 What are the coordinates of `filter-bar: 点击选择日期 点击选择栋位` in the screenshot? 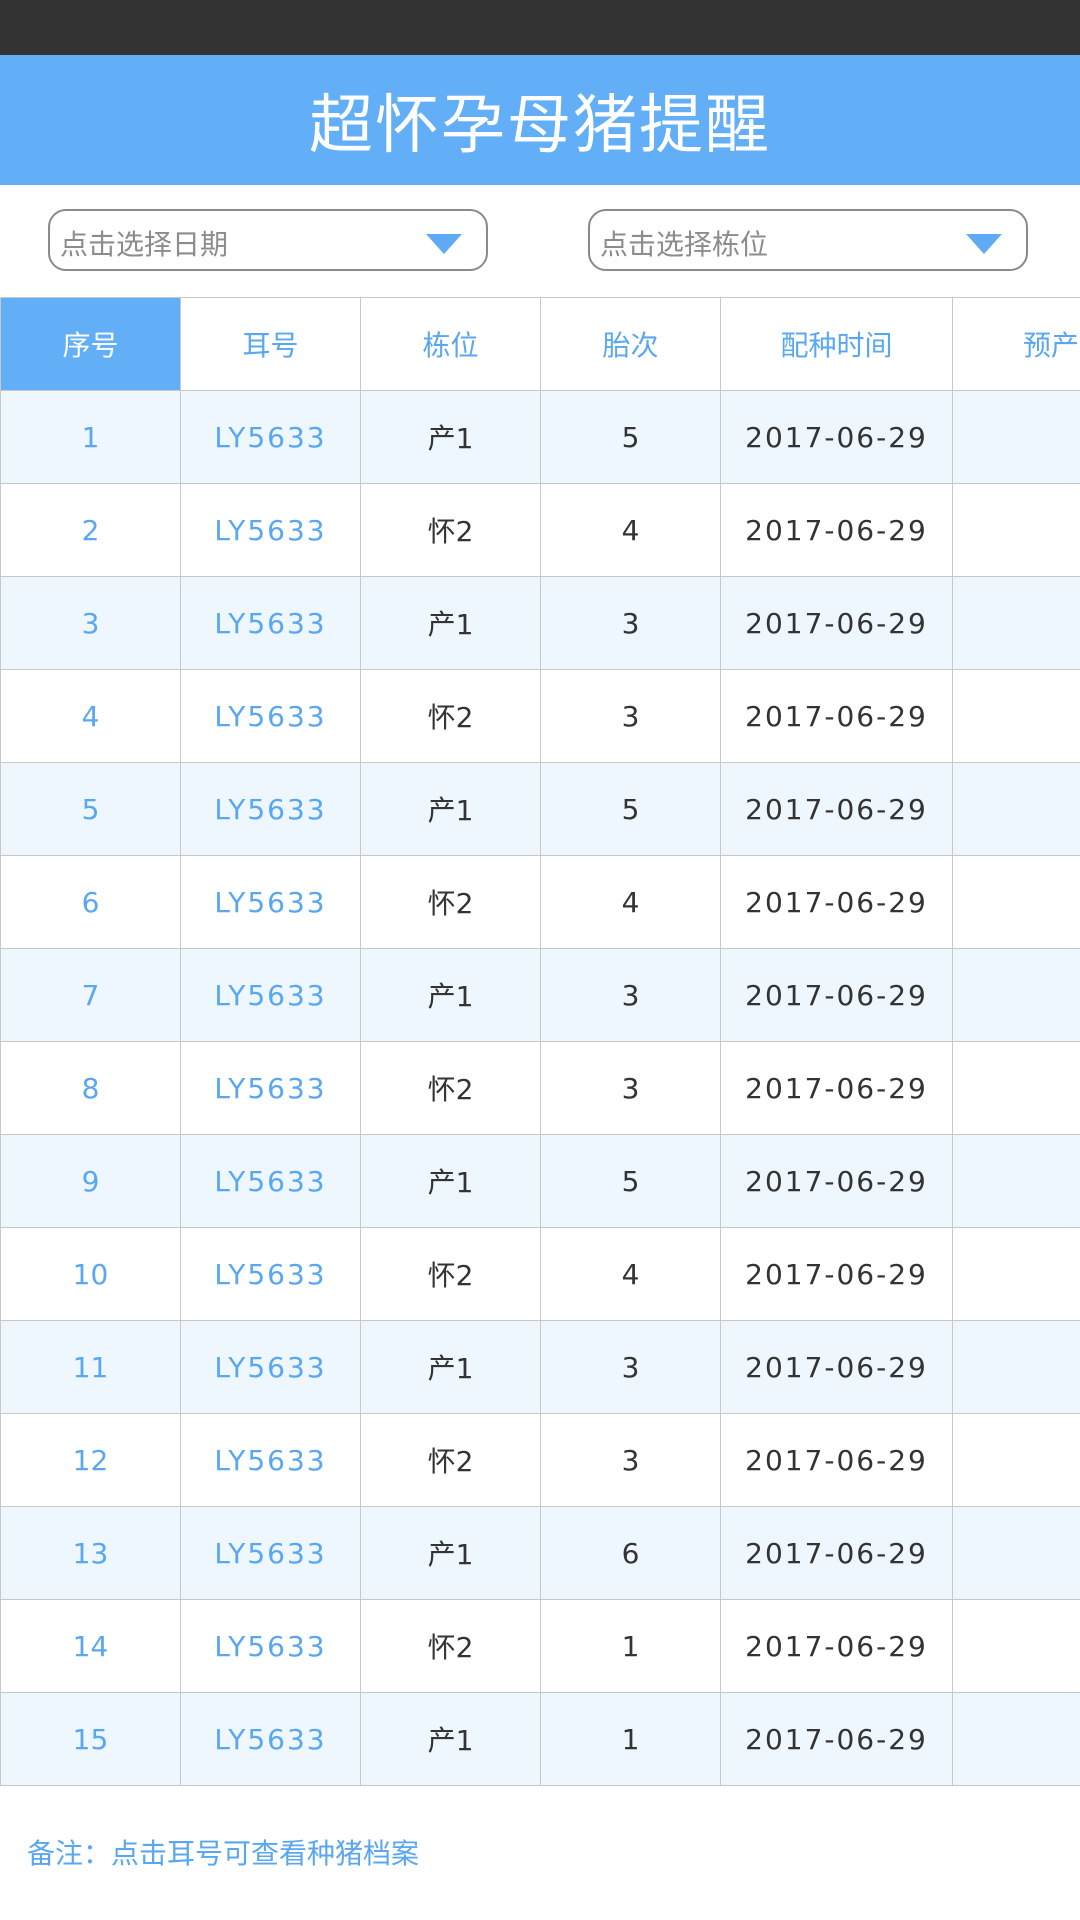 It's located at (540, 241).